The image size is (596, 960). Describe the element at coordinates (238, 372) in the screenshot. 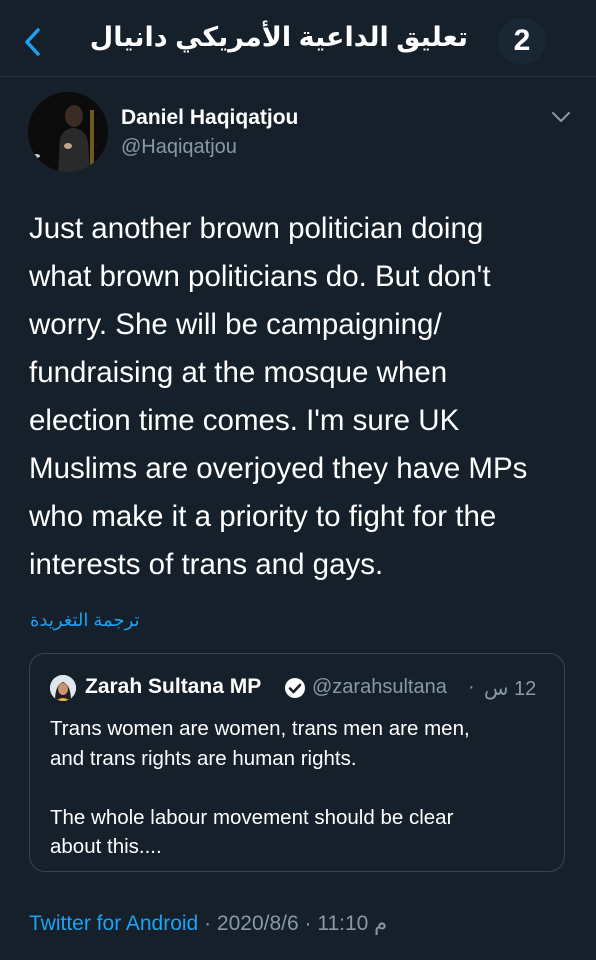

I see `tweet-line: fundraising at the mosque when` at that location.